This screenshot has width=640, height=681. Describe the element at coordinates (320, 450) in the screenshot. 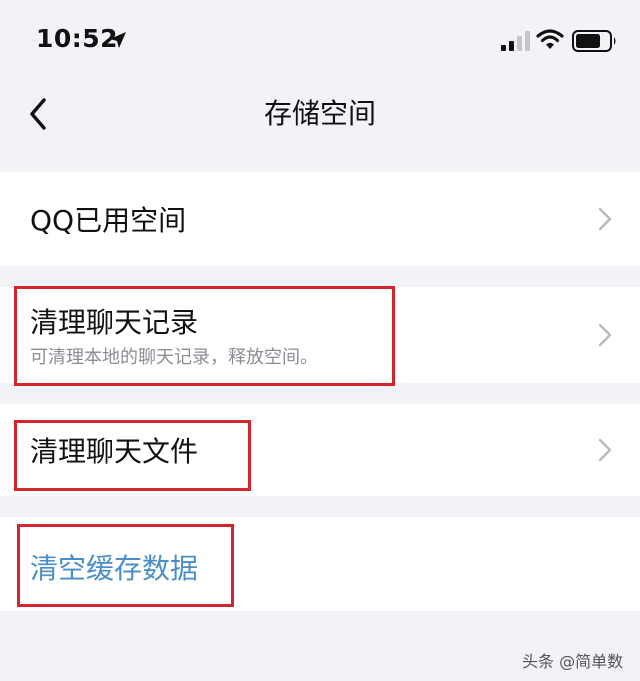

I see `clean-chat-files-row: 清理聊天文件` at that location.